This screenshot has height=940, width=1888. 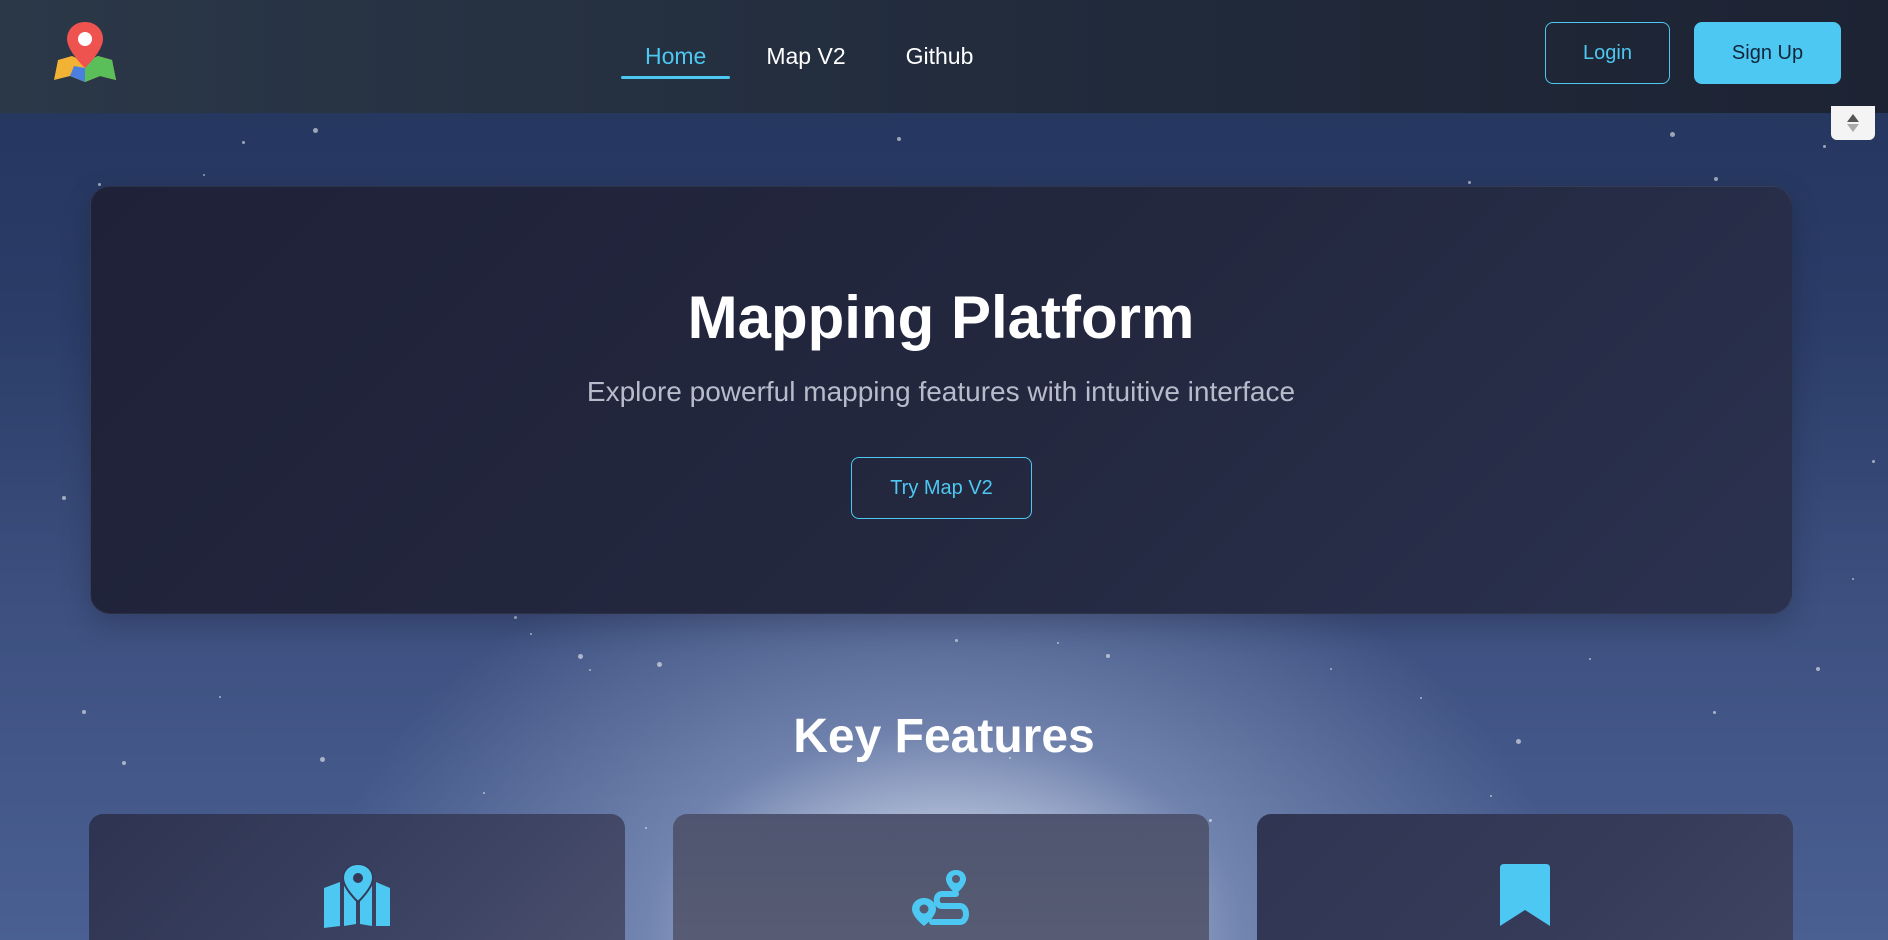 What do you see at coordinates (357, 896) in the screenshot?
I see `map-location-icon` at bounding box center [357, 896].